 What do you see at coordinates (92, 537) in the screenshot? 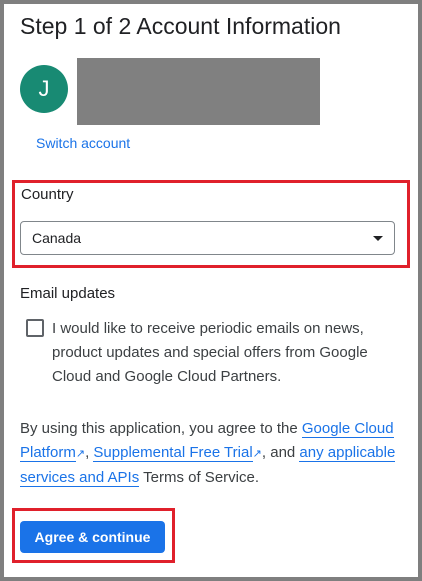
I see `agree-continue-button: Agree & continue` at bounding box center [92, 537].